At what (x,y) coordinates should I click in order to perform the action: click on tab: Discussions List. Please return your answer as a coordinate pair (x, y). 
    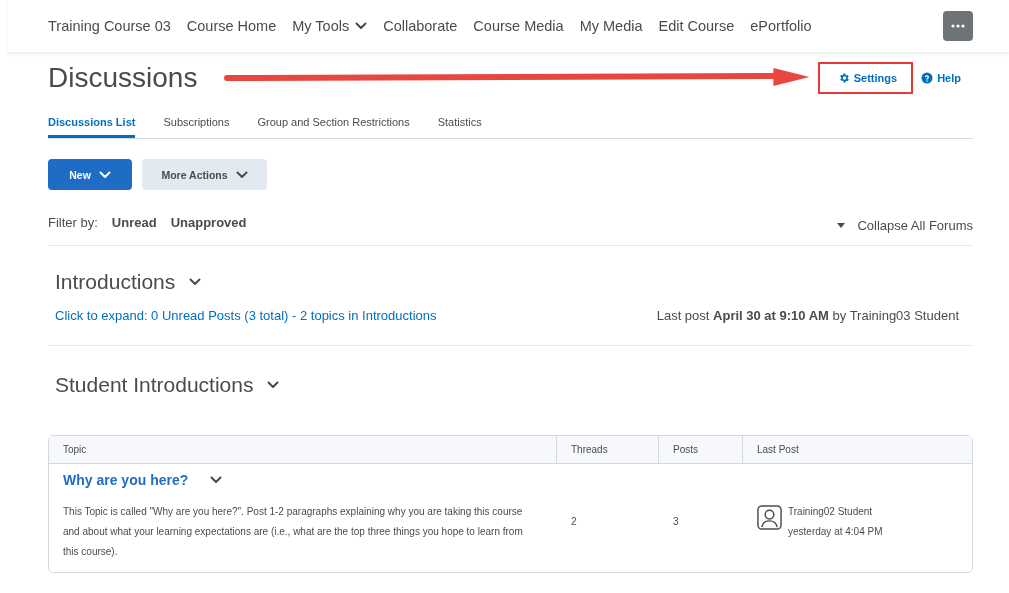
    Looking at the image, I should click on (92, 125).